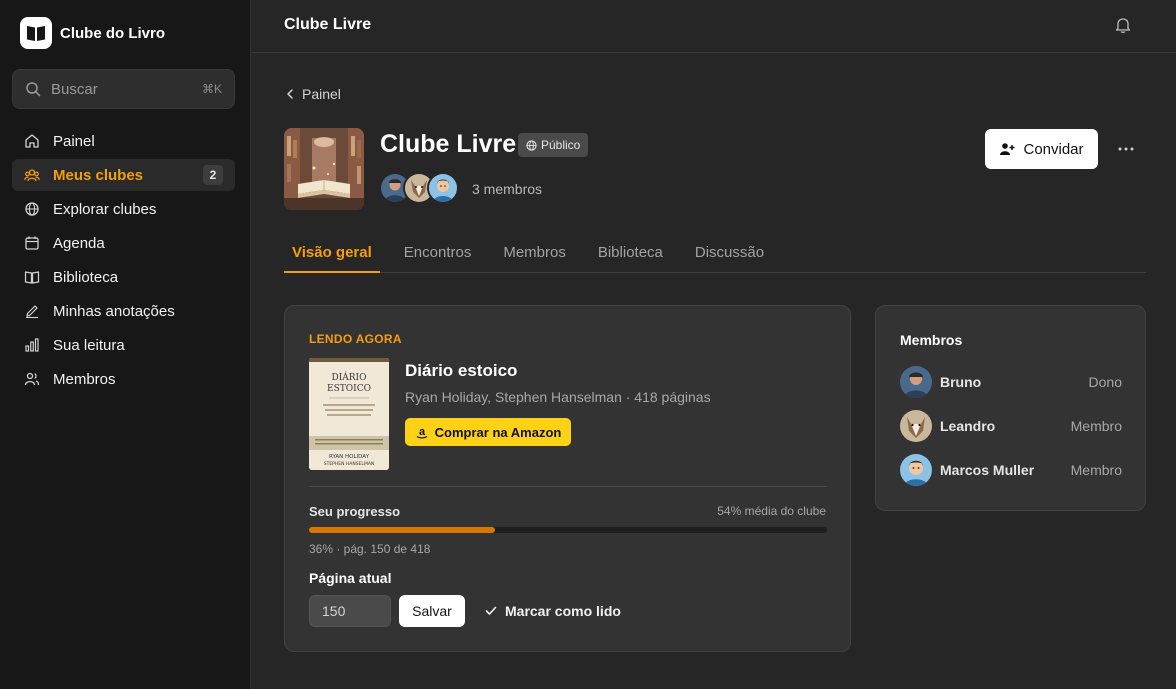 The width and height of the screenshot is (1176, 689). What do you see at coordinates (349, 389) in the screenshot?
I see `cover-title-line-2: ESTOICO` at bounding box center [349, 389].